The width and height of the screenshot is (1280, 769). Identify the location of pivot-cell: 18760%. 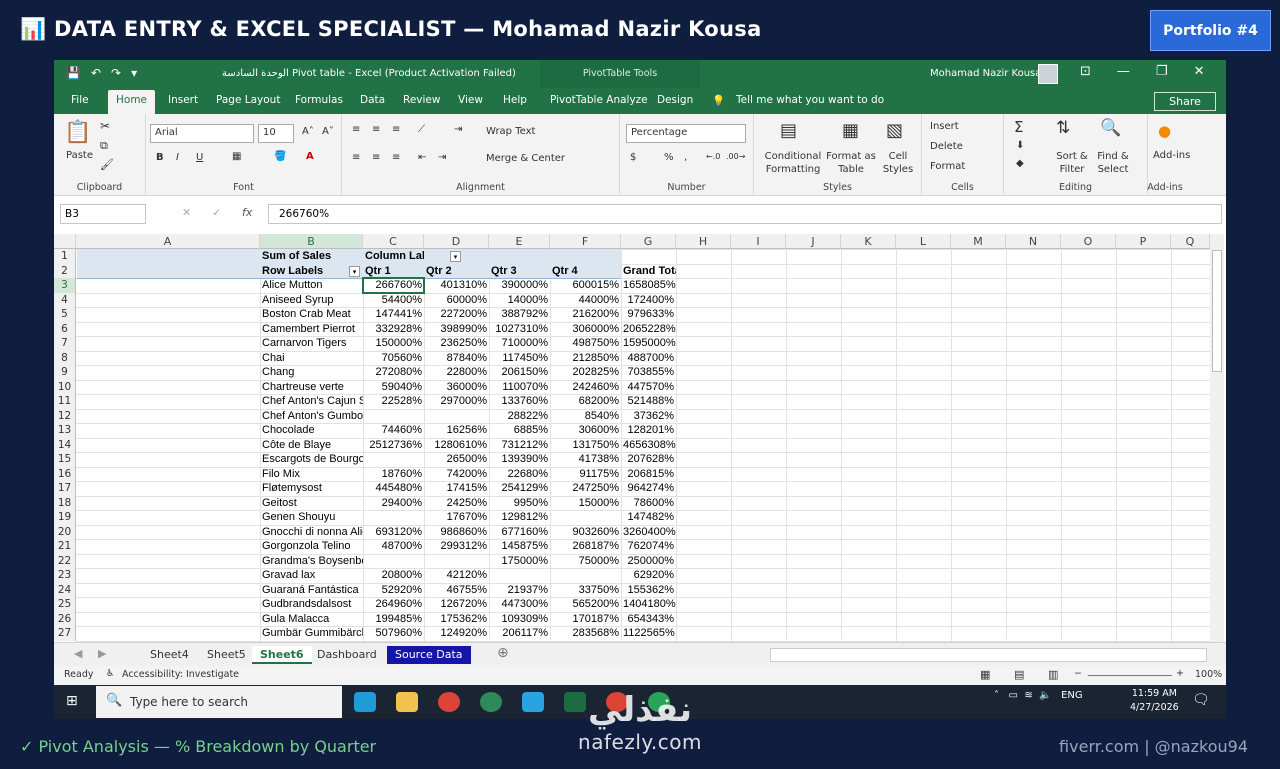
(394, 474).